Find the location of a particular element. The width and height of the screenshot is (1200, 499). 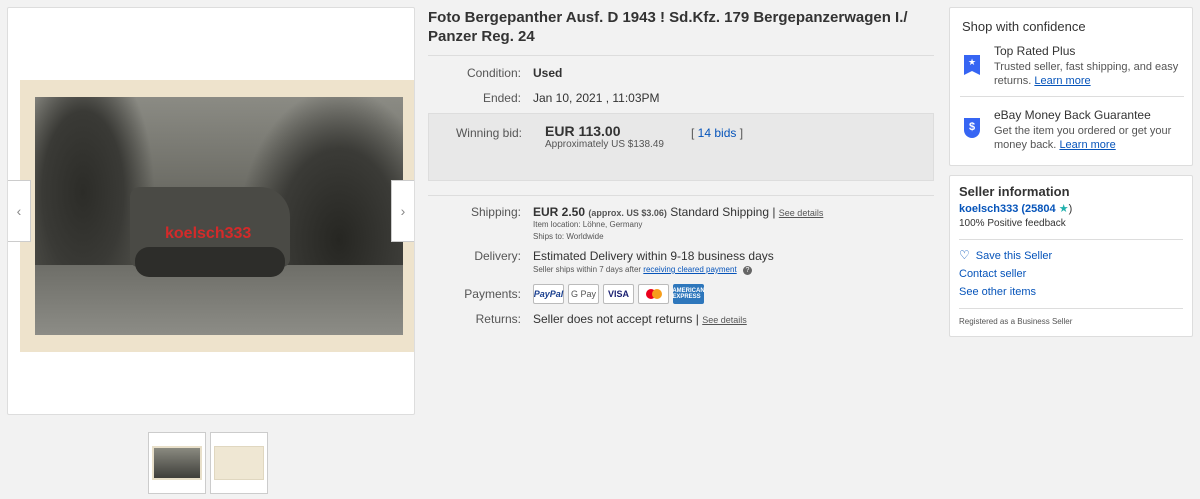

google-pay-icon: G Pay is located at coordinates (583, 294).